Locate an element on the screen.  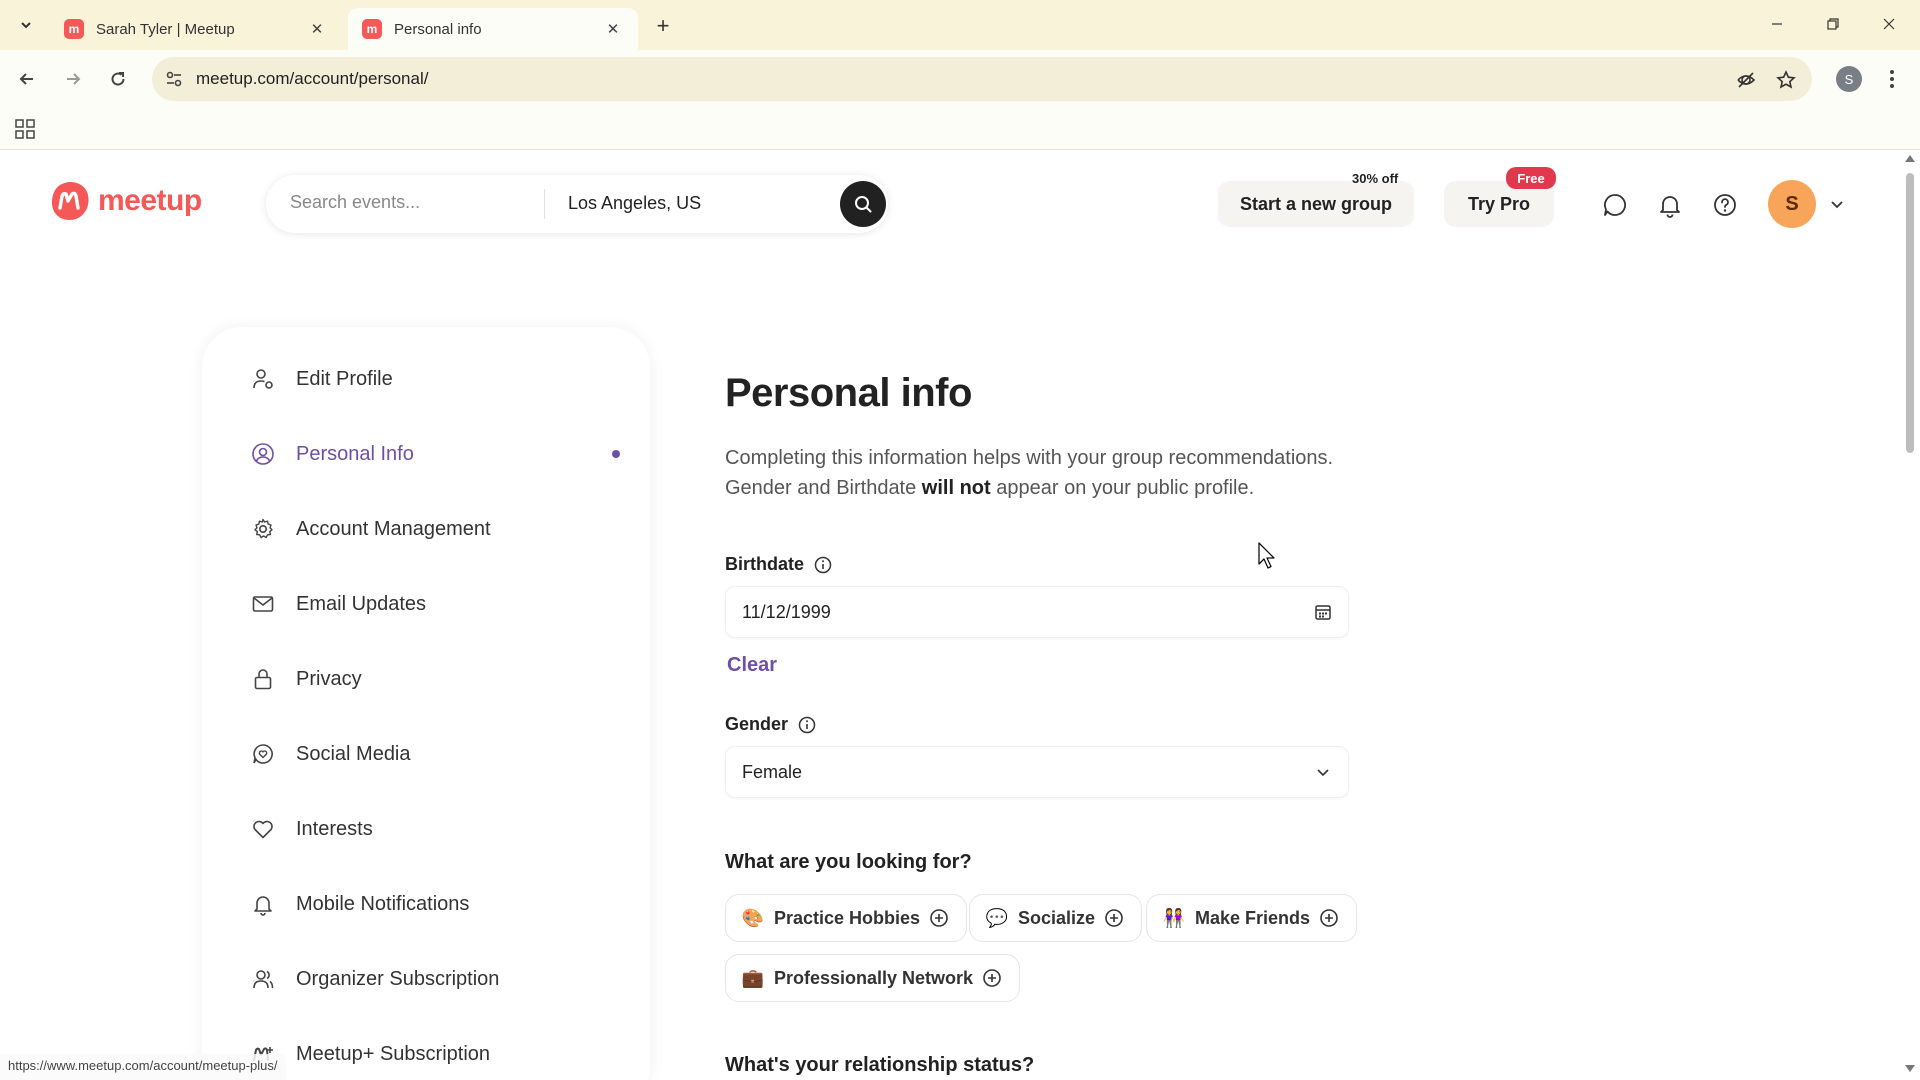
birthdate-value: 11/12/1999 is located at coordinates (786, 612).